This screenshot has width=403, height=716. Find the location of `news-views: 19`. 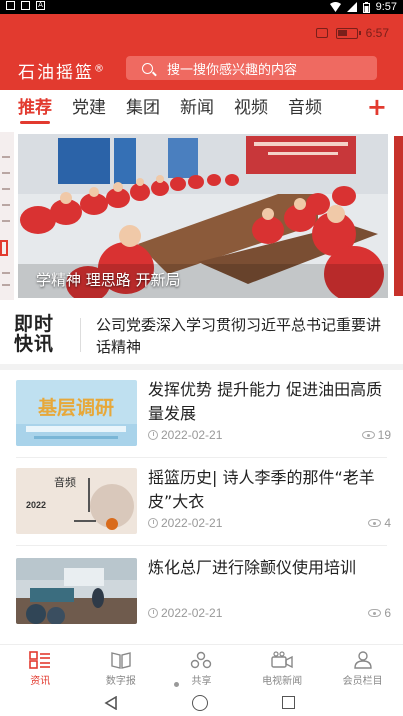

news-views: 19 is located at coordinates (384, 435).